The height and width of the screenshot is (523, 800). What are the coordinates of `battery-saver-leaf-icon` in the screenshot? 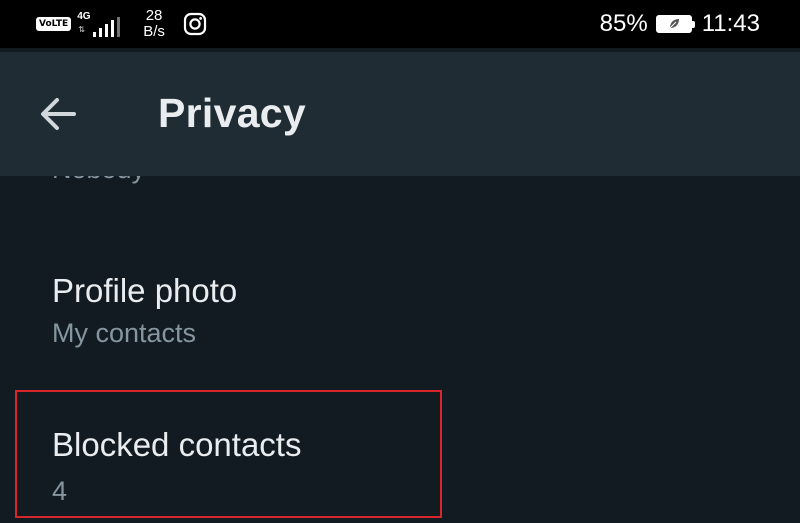 It's located at (674, 24).